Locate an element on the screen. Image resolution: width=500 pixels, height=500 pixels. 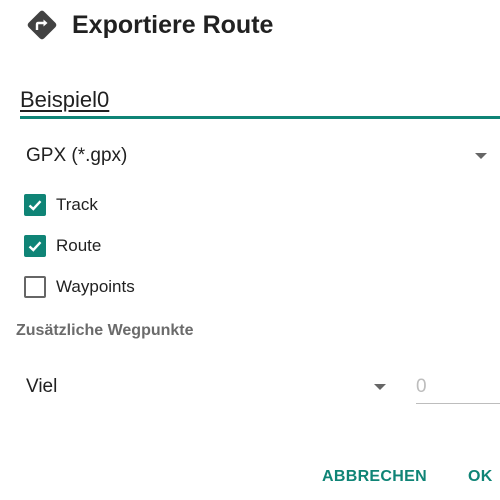
route-checkbox is located at coordinates (35, 246).